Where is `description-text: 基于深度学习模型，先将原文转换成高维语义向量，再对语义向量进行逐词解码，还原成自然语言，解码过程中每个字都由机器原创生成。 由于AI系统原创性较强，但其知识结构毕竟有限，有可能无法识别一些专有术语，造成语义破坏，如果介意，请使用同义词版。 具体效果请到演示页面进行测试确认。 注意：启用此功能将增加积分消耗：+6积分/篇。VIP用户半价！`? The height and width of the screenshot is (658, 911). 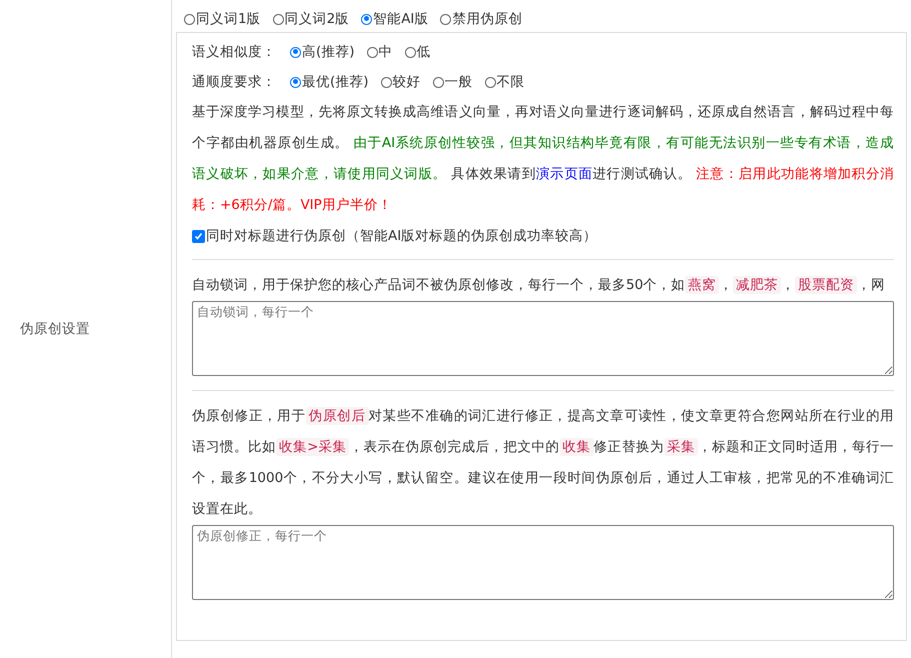
description-text: 基于深度学习模型，先将原文转换成高维语义向量，再对语义向量进行逐词解码，还原成自然语言，解码过程中每个字都由机器原创生成。 由于AI系统原创性较强，但其知识结构毕竟有限，有可能无法识别一些专有术语，造成语义破坏，如果介意，请使用同义词版。 具体效果请到演示页面进行测试确认。 注意：启用此功能将增加积分消耗：+6积分/篇。VIP用户半价！ is located at coordinates (543, 159).